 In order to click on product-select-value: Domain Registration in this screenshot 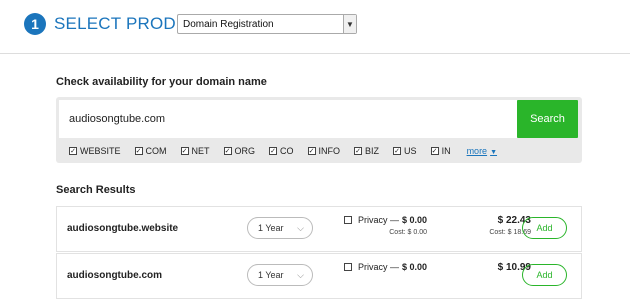, I will do `click(228, 24)`.